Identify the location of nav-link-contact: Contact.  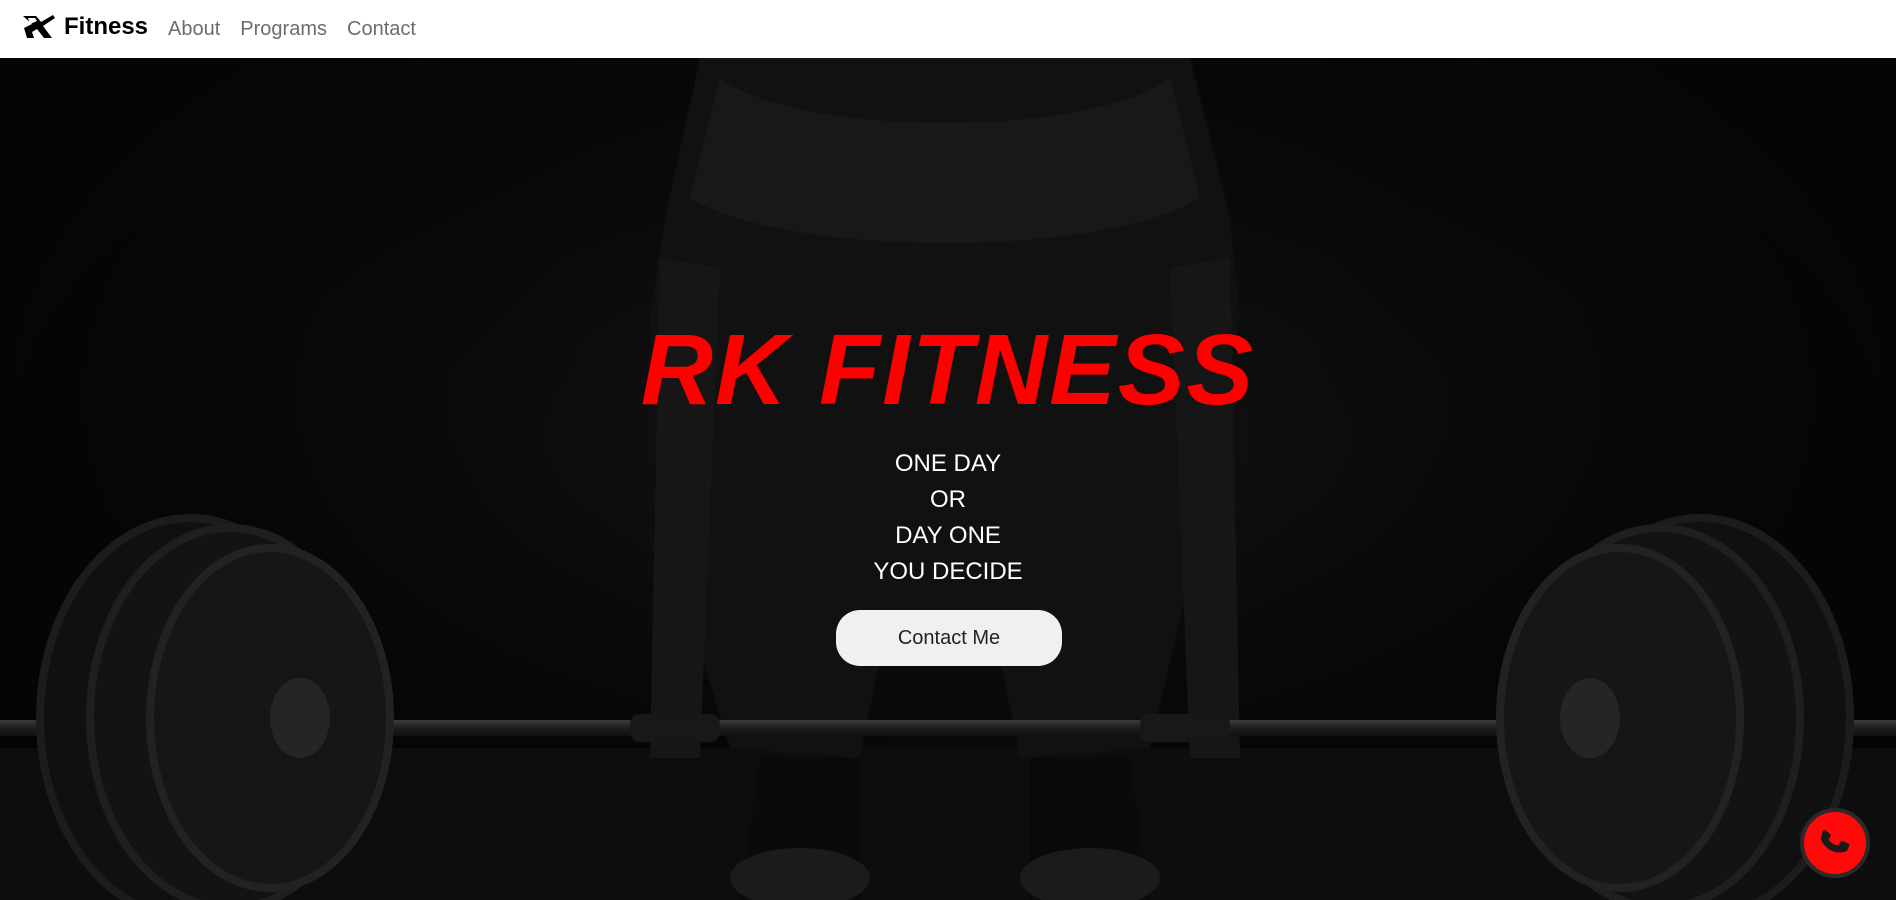
(381, 29).